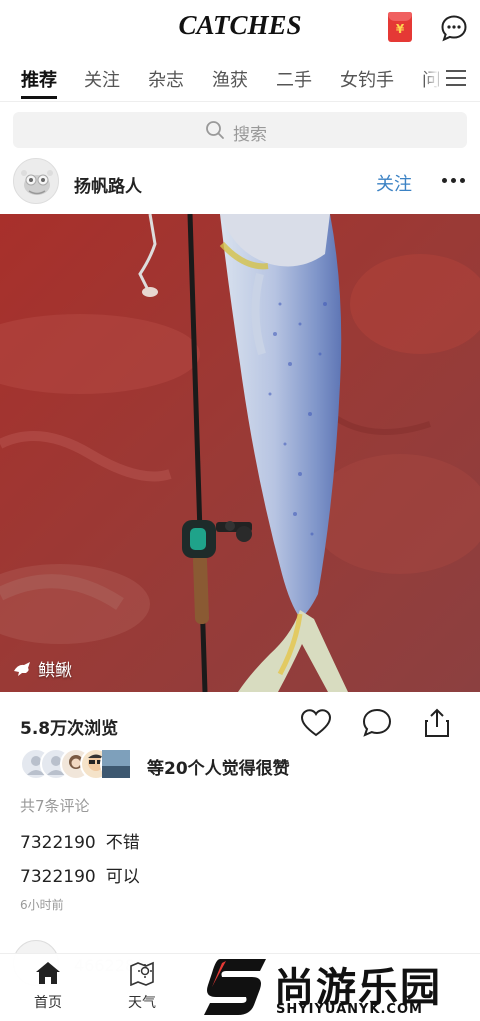  I want to click on follow-button: 关注, so click(394, 183).